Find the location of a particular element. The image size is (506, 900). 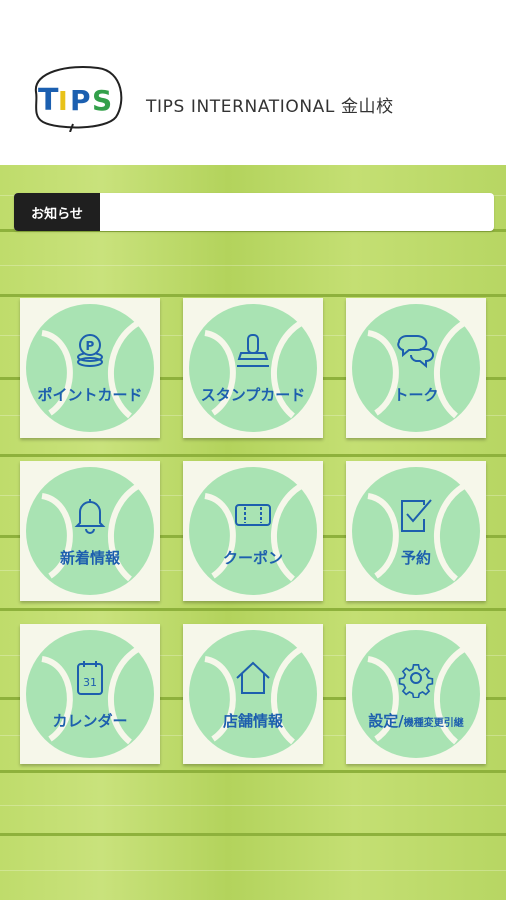

settings-label-sub: 機種変更引継 is located at coordinates (433, 723).